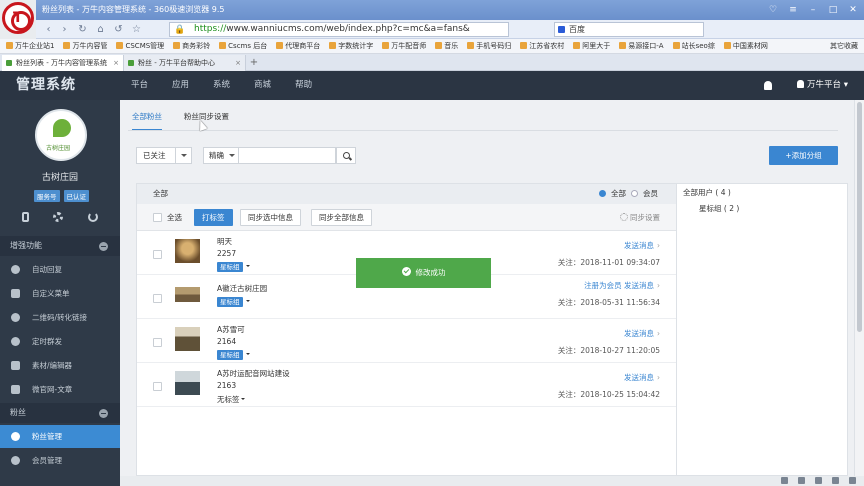 The height and width of the screenshot is (486, 864). I want to click on scrollbar-thumb, so click(859, 217).